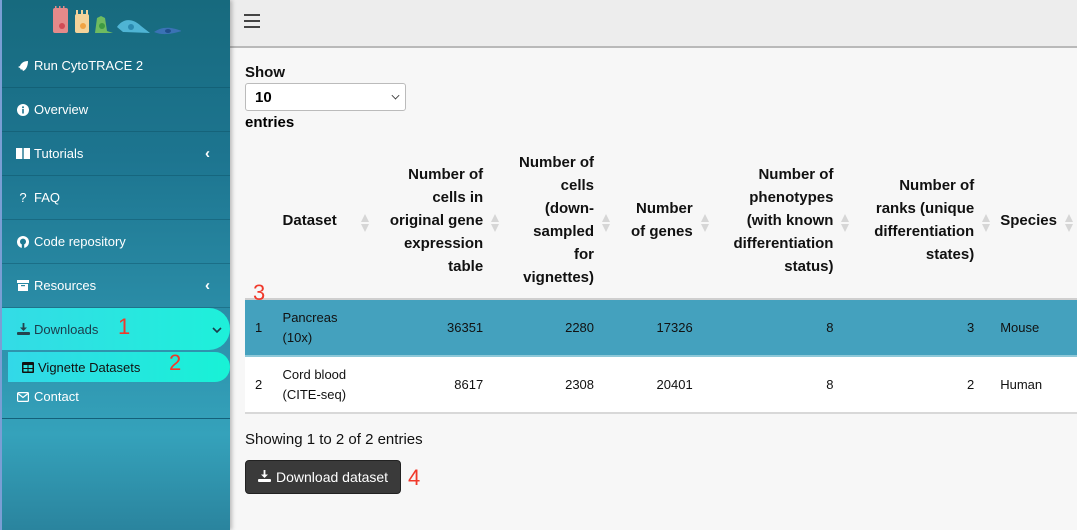 The image size is (1077, 530). I want to click on sidebar-item-tutorials: Tutorials ‹, so click(116, 154).